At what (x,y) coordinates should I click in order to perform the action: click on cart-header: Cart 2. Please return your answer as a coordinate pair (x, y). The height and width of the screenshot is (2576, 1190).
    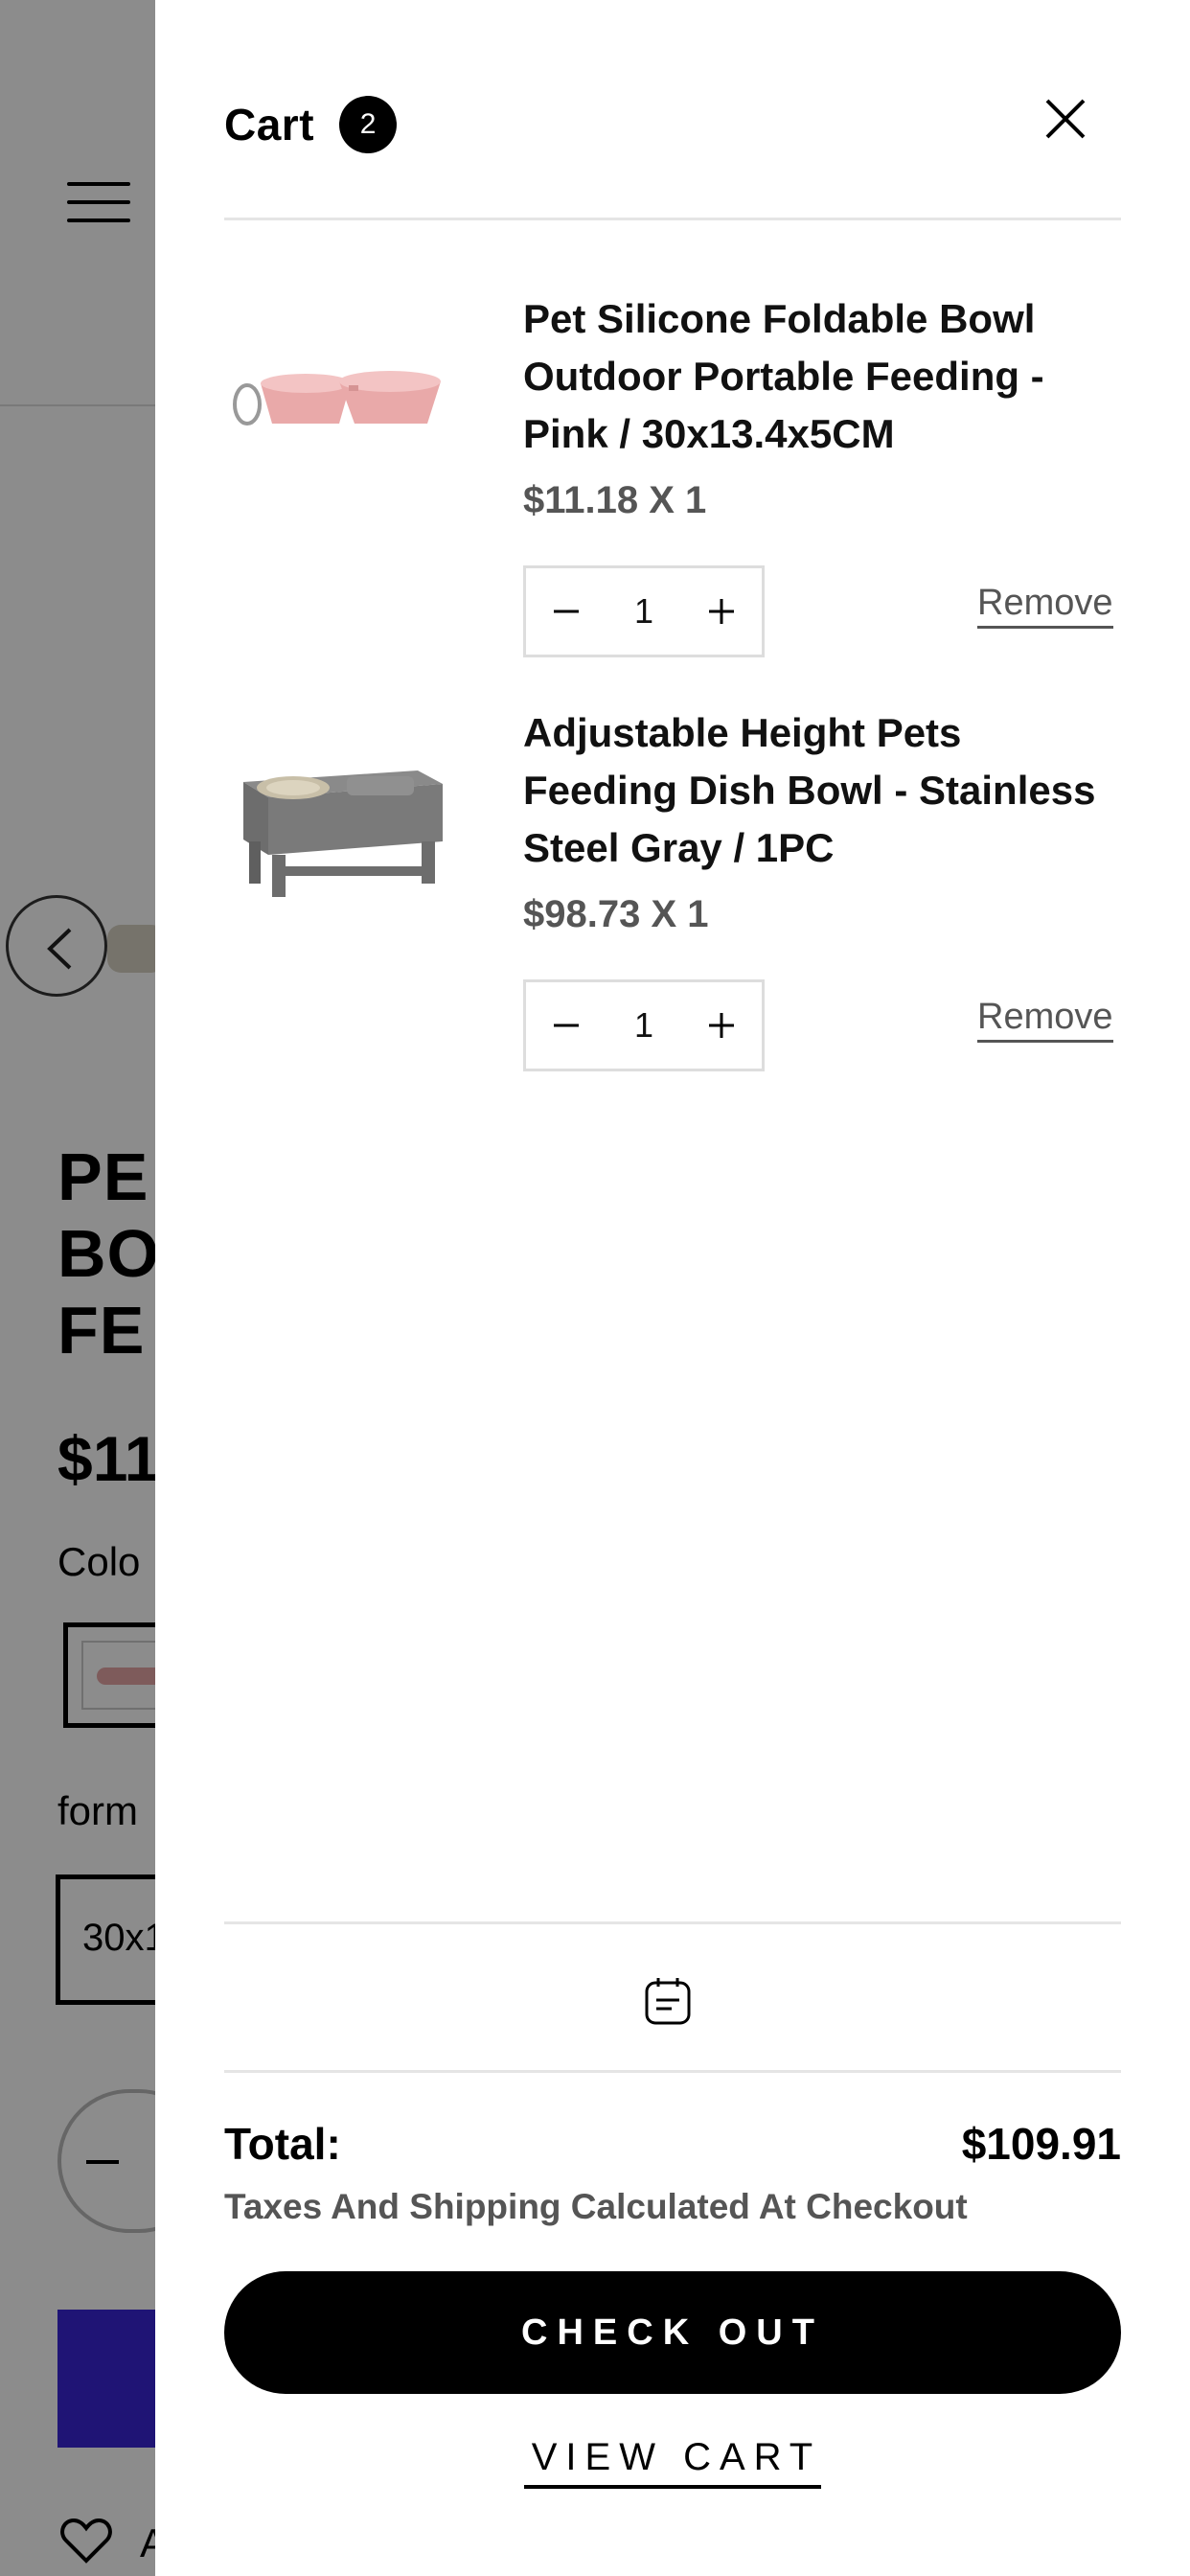
    Looking at the image, I should click on (311, 125).